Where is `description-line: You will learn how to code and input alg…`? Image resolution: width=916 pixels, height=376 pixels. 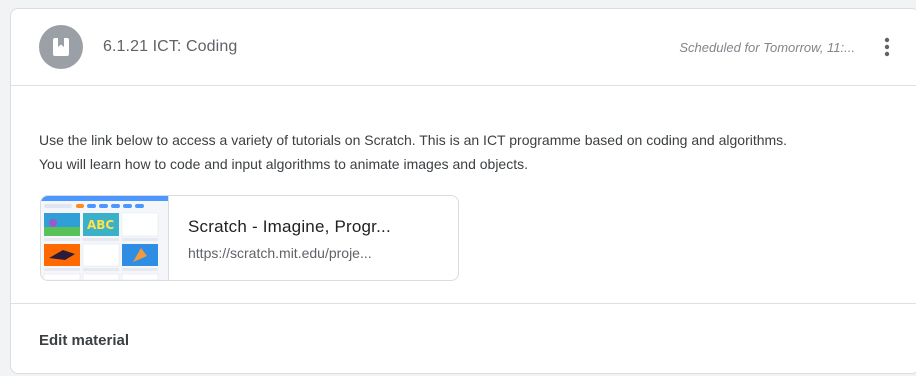
description-line: You will learn how to code and input alg… is located at coordinates (283, 164).